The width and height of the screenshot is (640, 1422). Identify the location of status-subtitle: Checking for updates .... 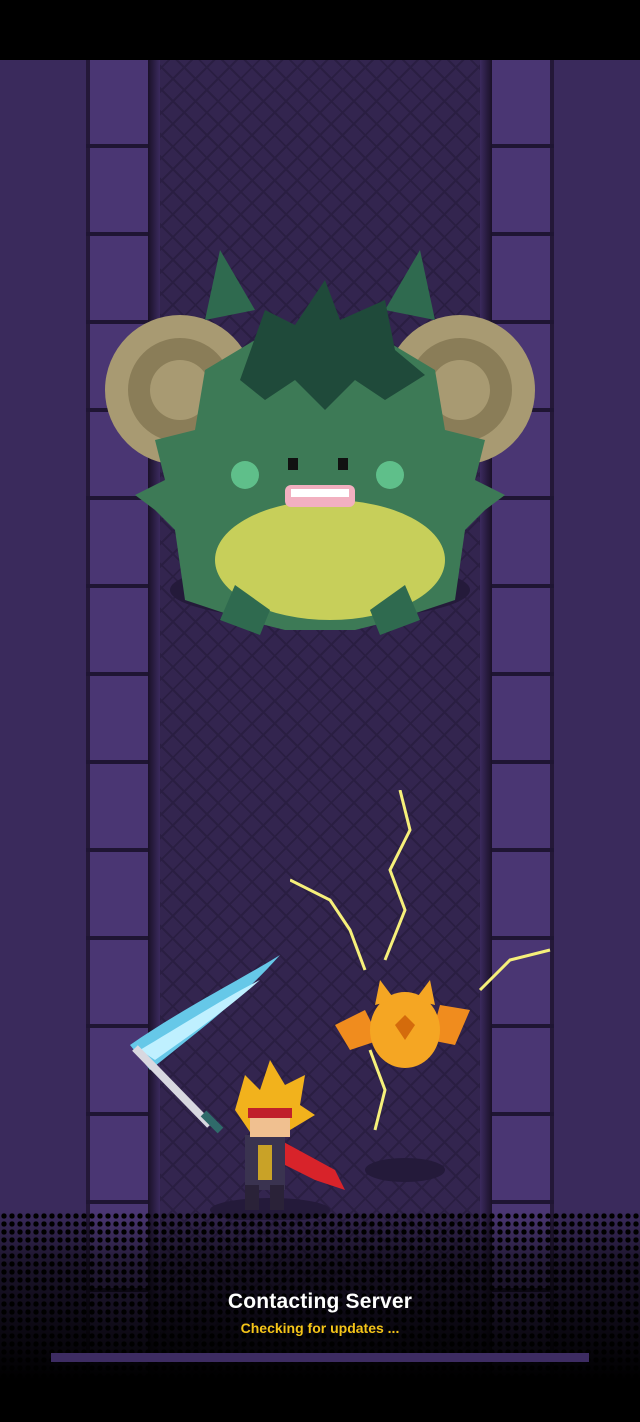
(320, 1328).